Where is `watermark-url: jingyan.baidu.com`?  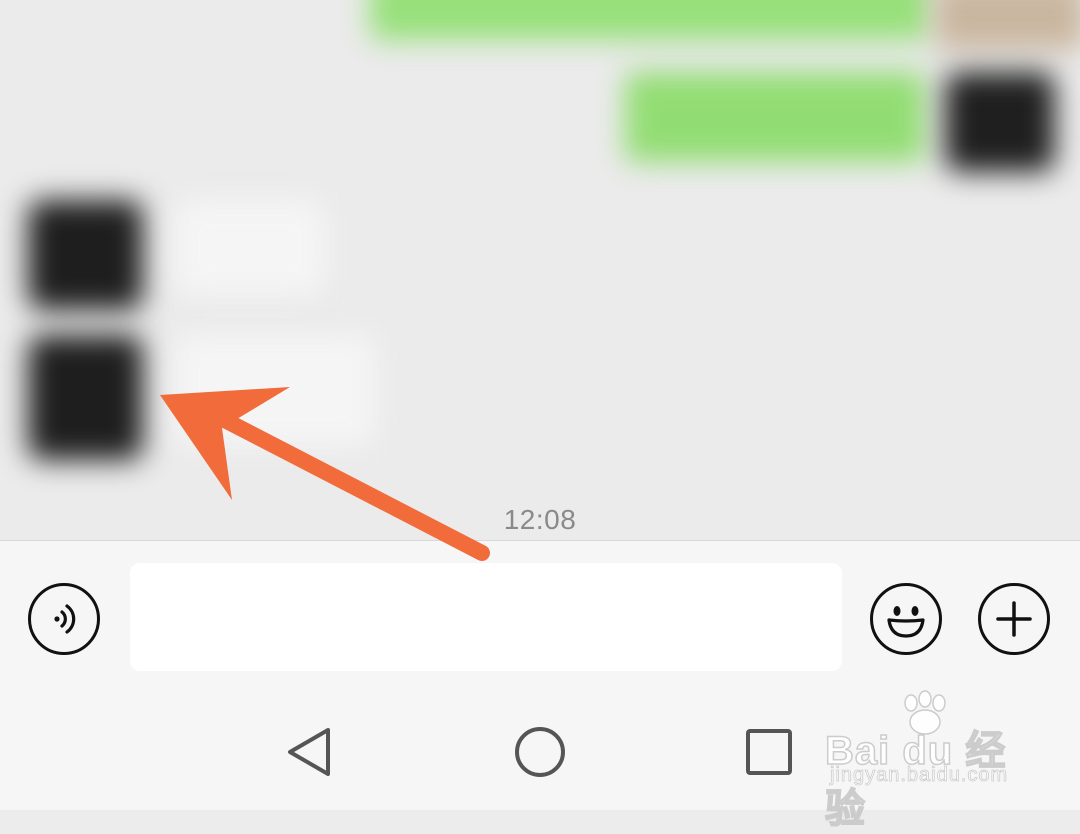 watermark-url: jingyan.baidu.com is located at coordinates (919, 775).